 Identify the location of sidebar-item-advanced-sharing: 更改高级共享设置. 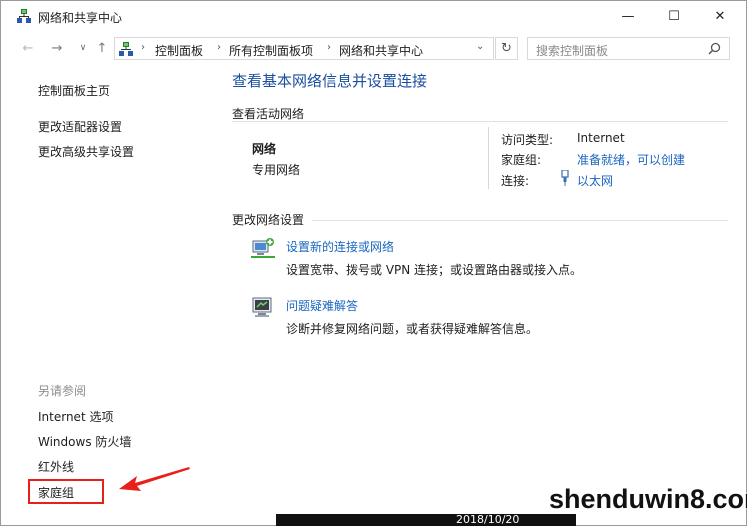
(86, 151).